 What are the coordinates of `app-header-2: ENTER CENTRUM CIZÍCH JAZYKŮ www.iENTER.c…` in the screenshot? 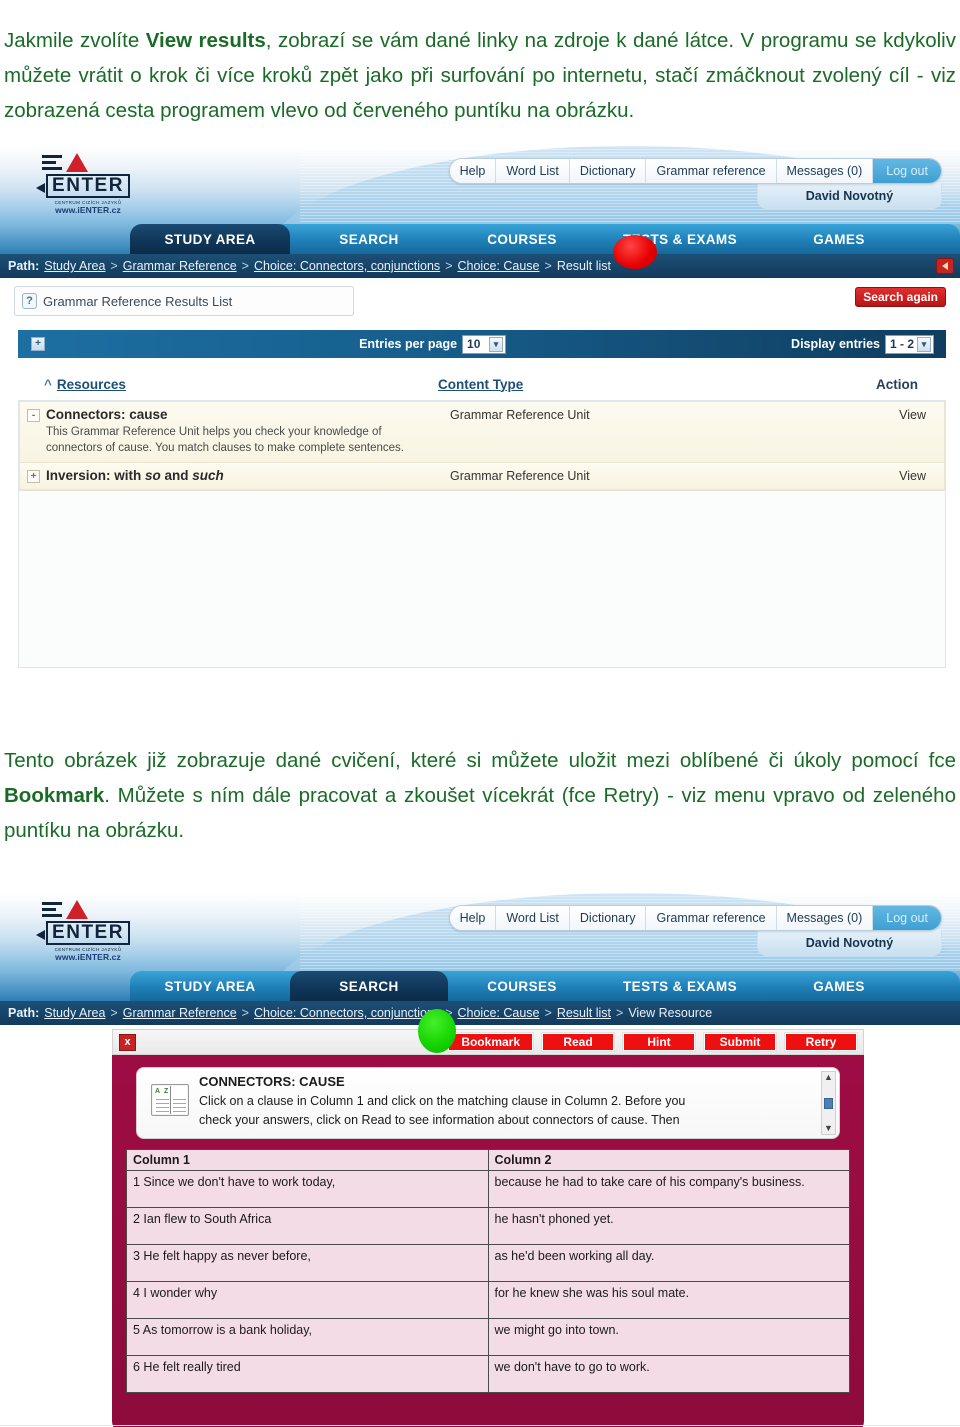 It's located at (480, 932).